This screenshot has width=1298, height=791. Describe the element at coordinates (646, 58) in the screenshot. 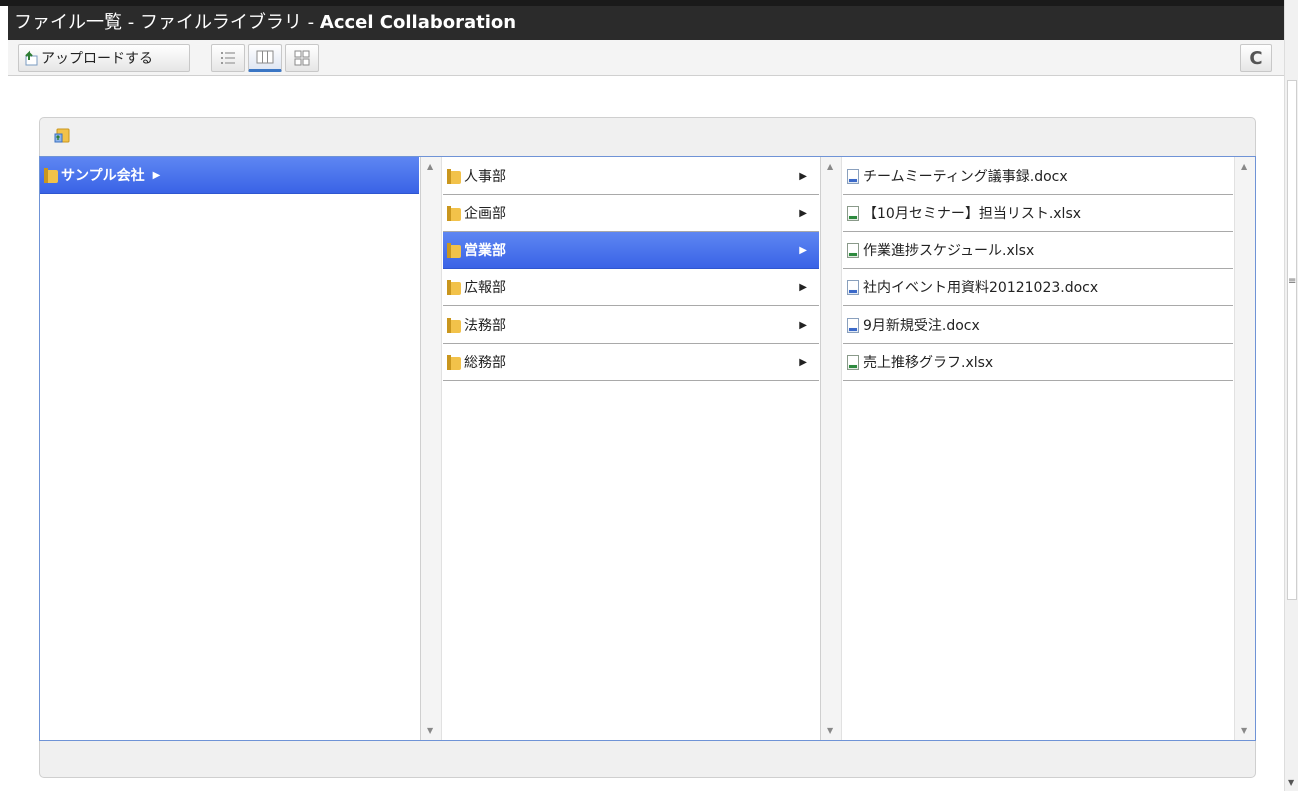

I see `toolbar: アップロードする C` at that location.